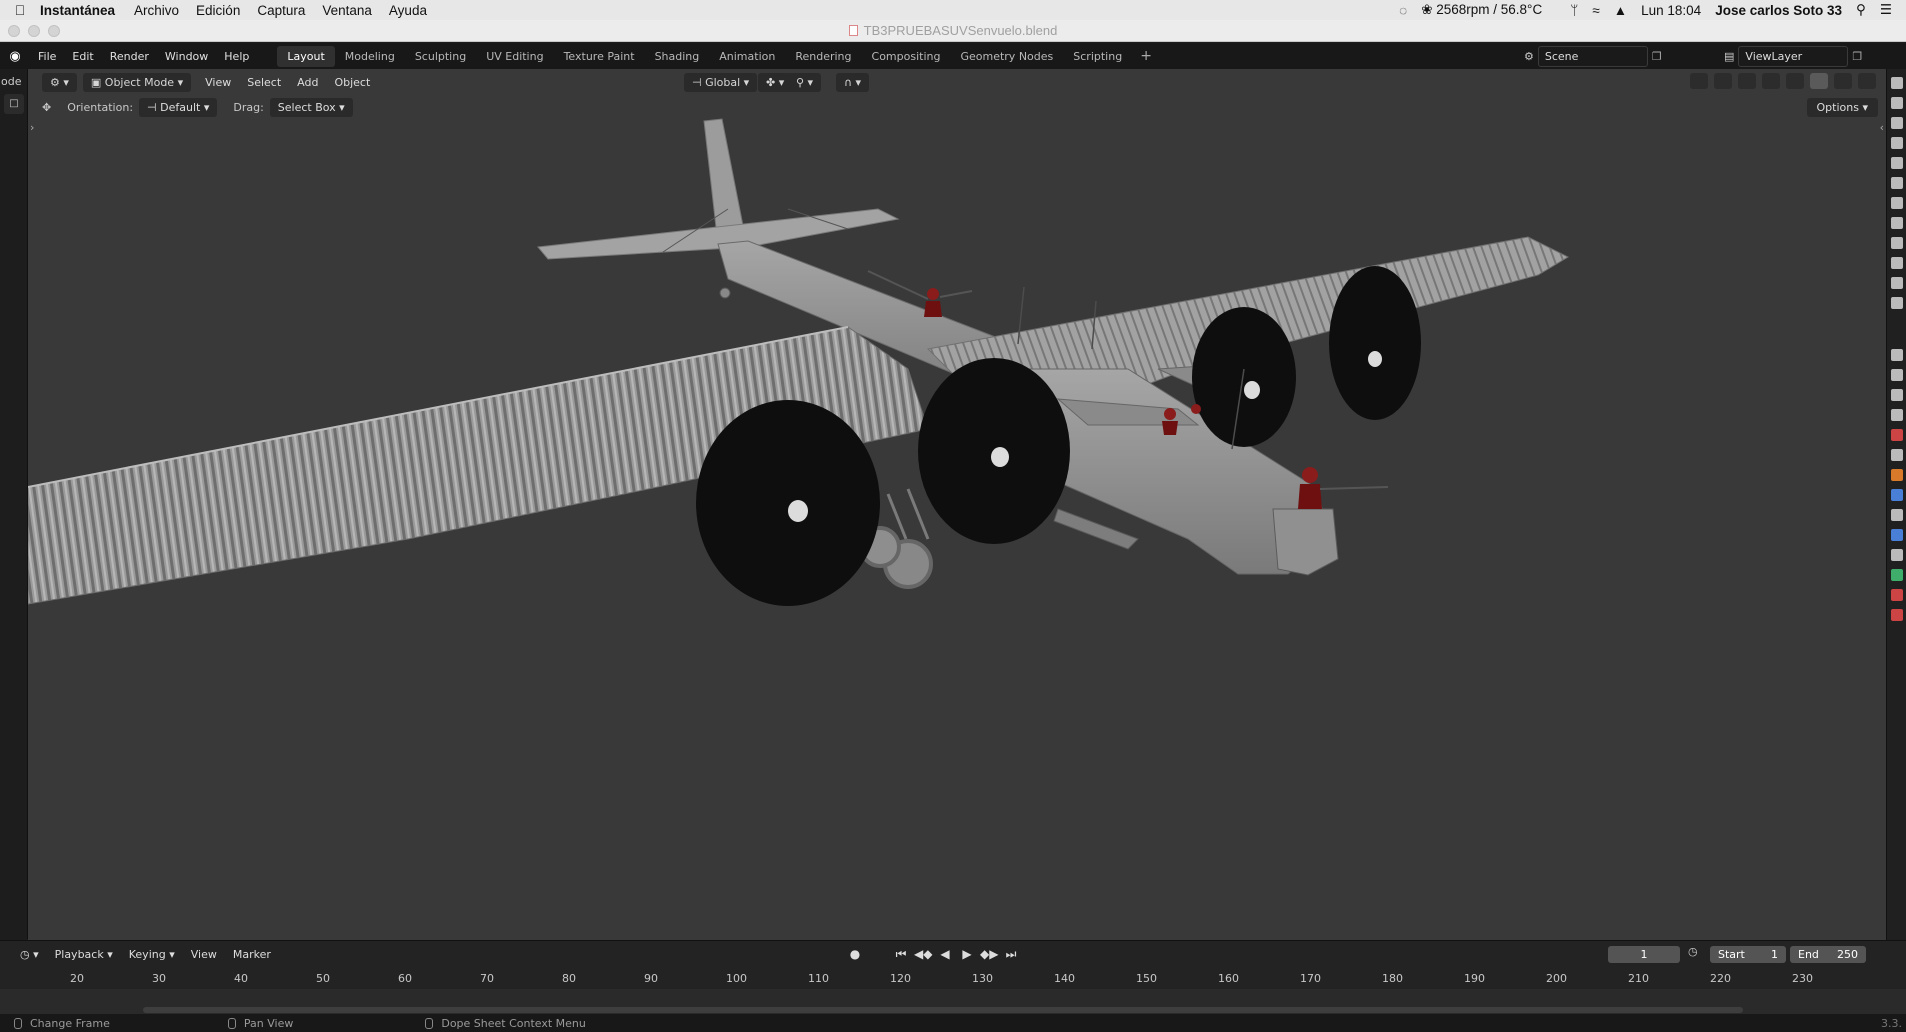 Image resolution: width=1906 pixels, height=1032 pixels. What do you see at coordinates (178, 107) in the screenshot?
I see `orientation-dropdown: ⊣ Default ▾` at bounding box center [178, 107].